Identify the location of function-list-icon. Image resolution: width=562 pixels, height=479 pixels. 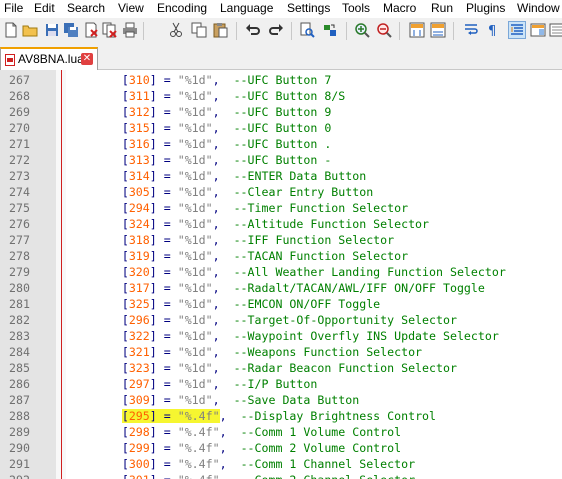
(555, 30).